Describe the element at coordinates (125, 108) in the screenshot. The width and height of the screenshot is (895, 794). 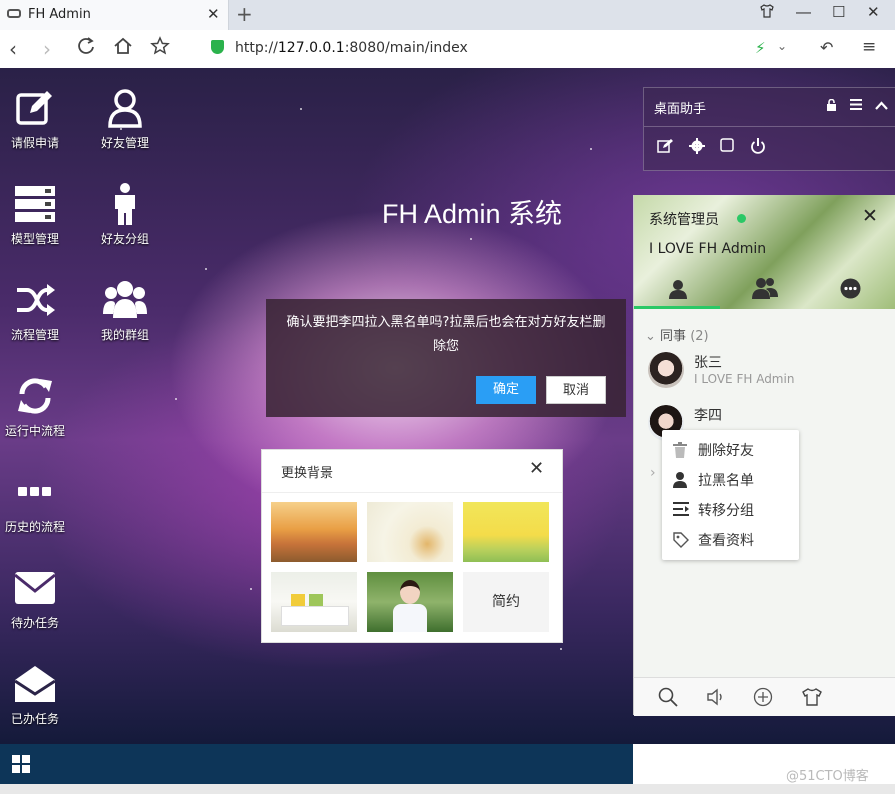
I see `user-icon` at that location.